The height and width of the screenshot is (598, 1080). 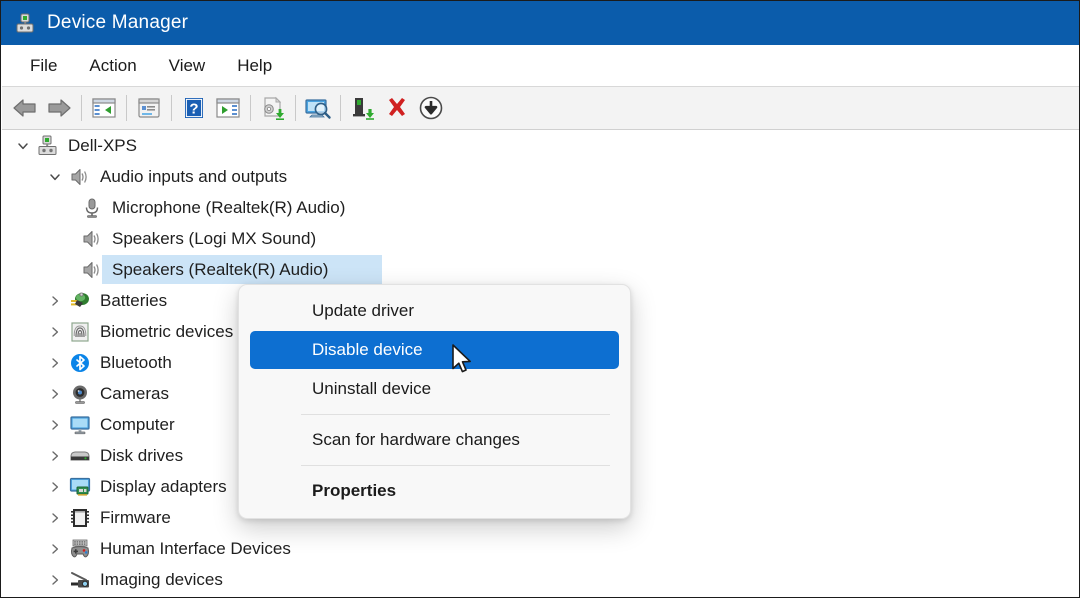 I want to click on tree-item-label: Display adapters, so click(x=163, y=486).